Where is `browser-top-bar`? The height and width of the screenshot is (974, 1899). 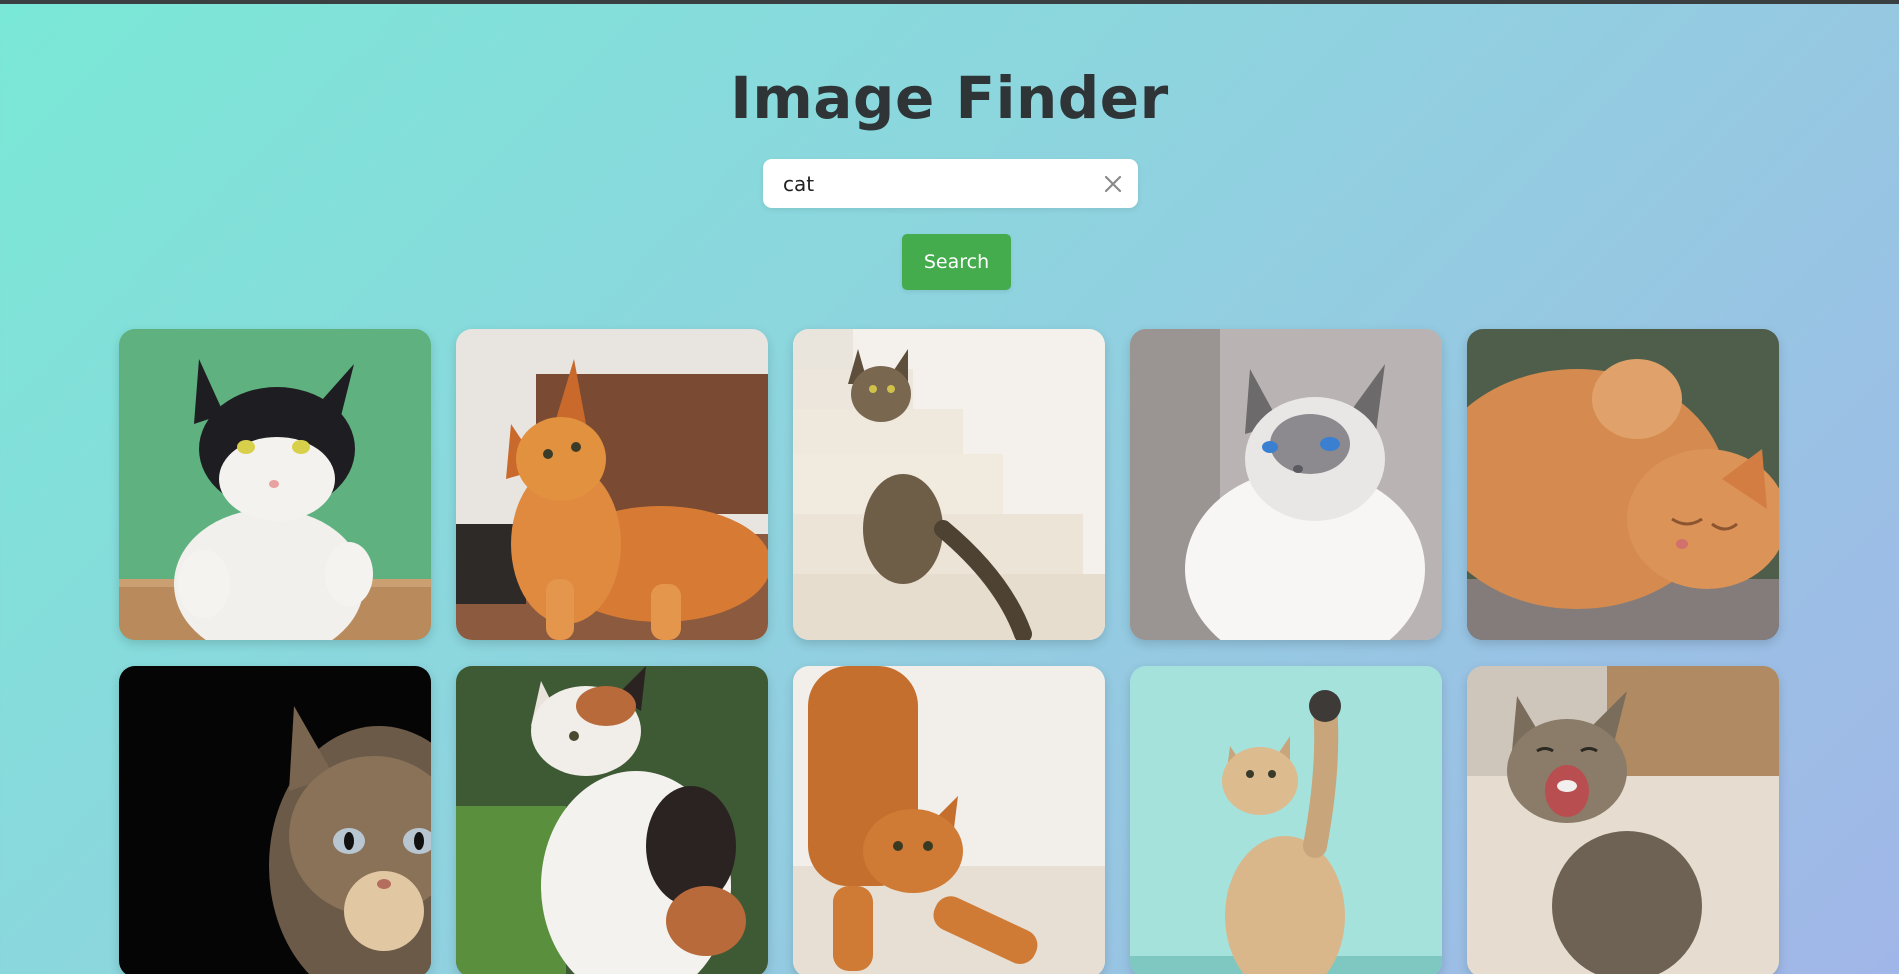 browser-top-bar is located at coordinates (949, 2).